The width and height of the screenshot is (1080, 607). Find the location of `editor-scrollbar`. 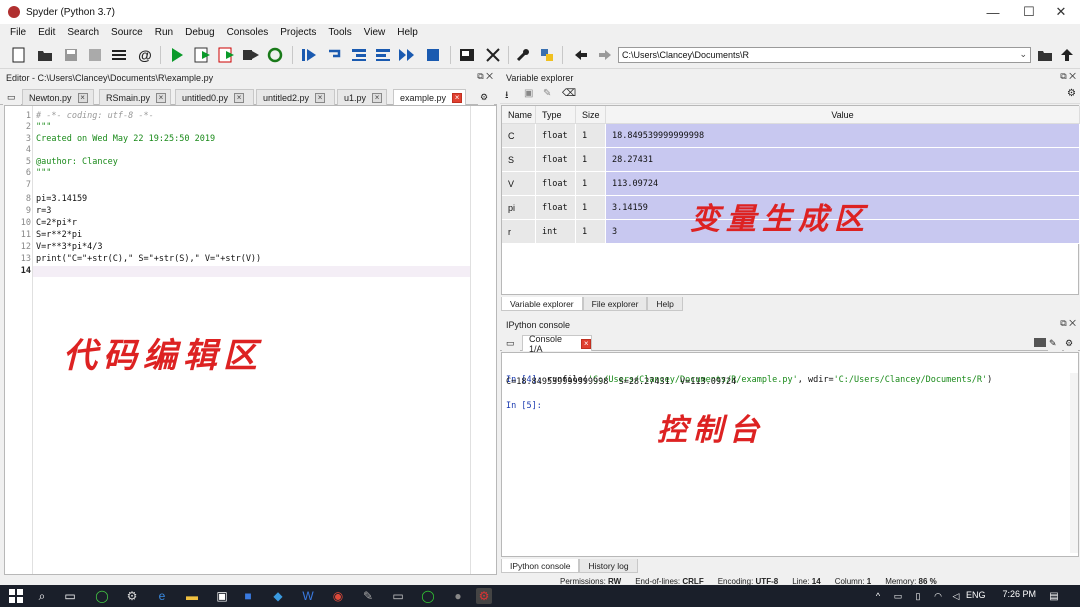

editor-scrollbar is located at coordinates (483, 340).